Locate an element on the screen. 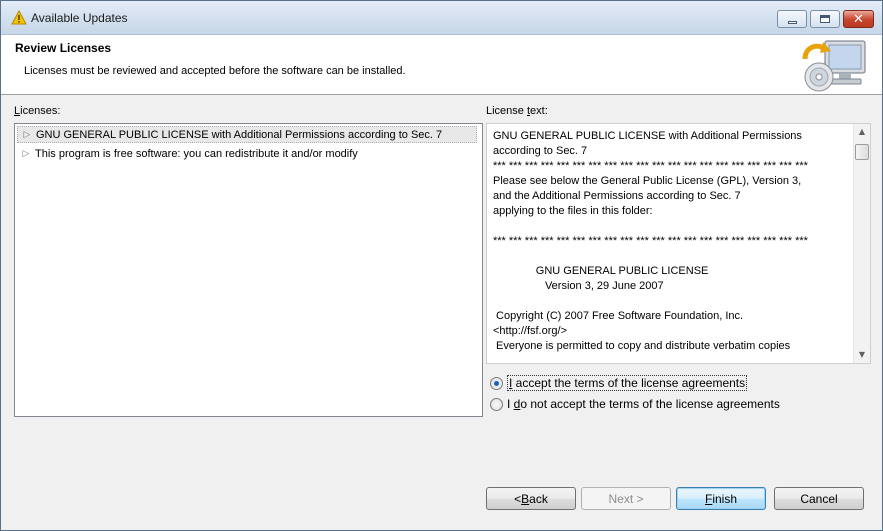 The image size is (883, 531). back-label-pre: < is located at coordinates (518, 498).